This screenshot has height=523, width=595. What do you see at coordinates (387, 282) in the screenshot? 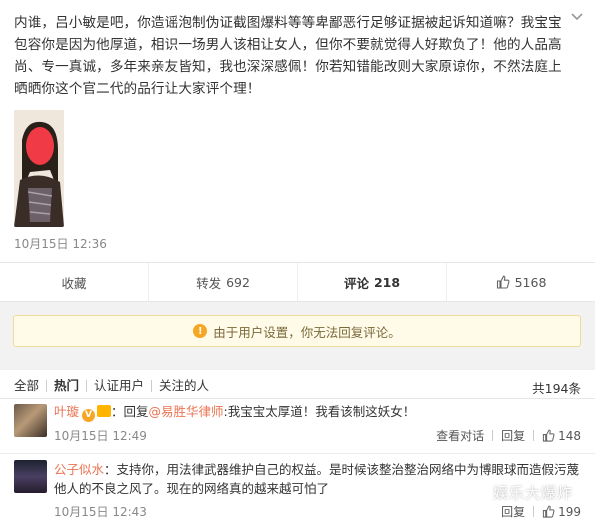
I see `comment-count: 218` at bounding box center [387, 282].